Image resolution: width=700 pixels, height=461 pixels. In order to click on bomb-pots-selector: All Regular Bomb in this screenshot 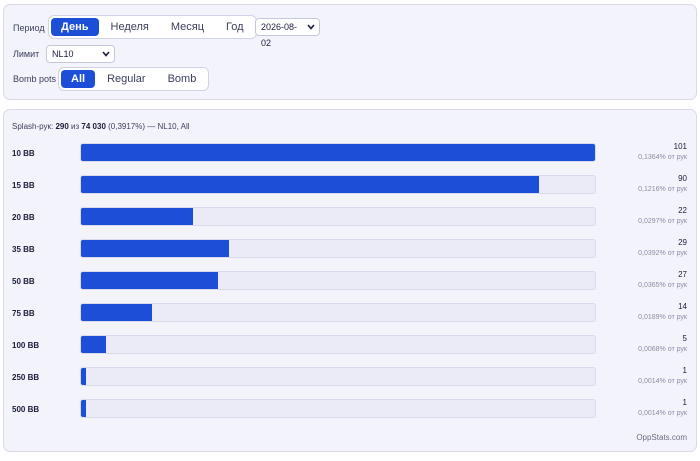, I will do `click(134, 79)`.